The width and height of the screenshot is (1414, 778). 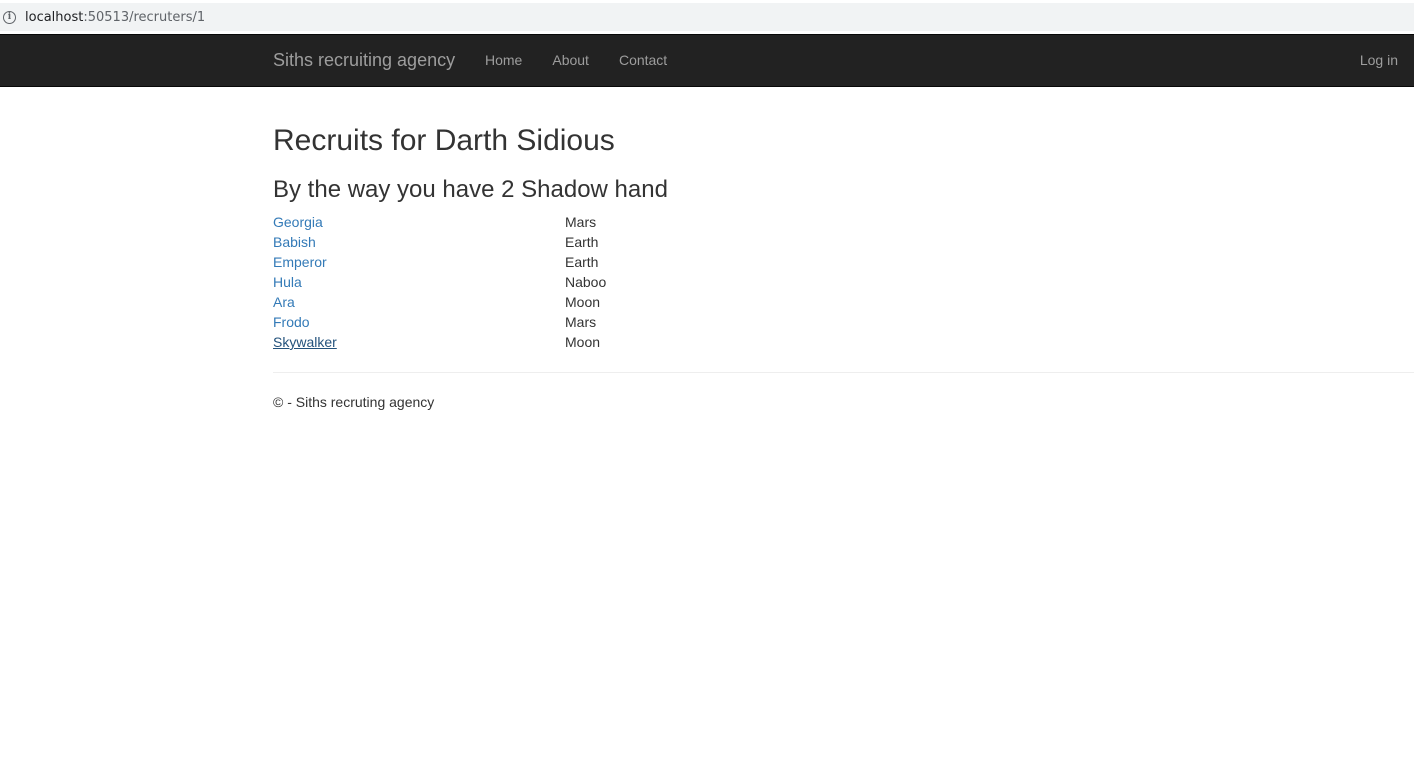 What do you see at coordinates (419, 262) in the screenshot?
I see `recruit-name-cell: Emperor` at bounding box center [419, 262].